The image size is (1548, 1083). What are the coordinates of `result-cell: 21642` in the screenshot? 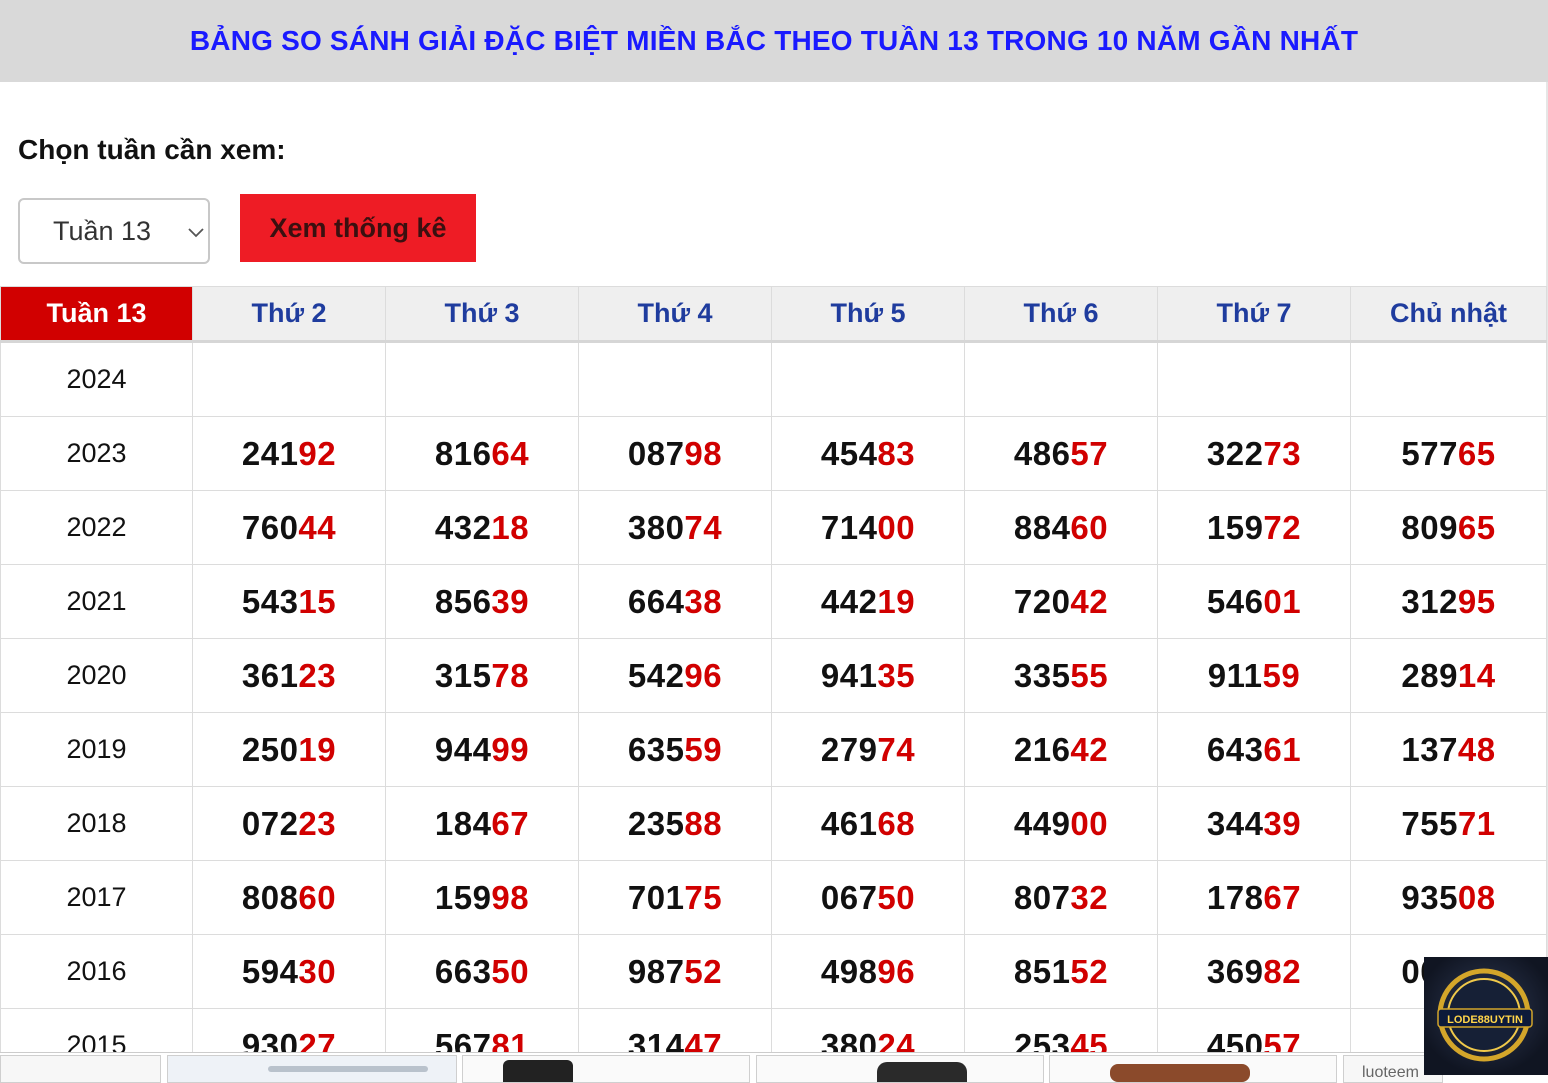 It's located at (1061, 749).